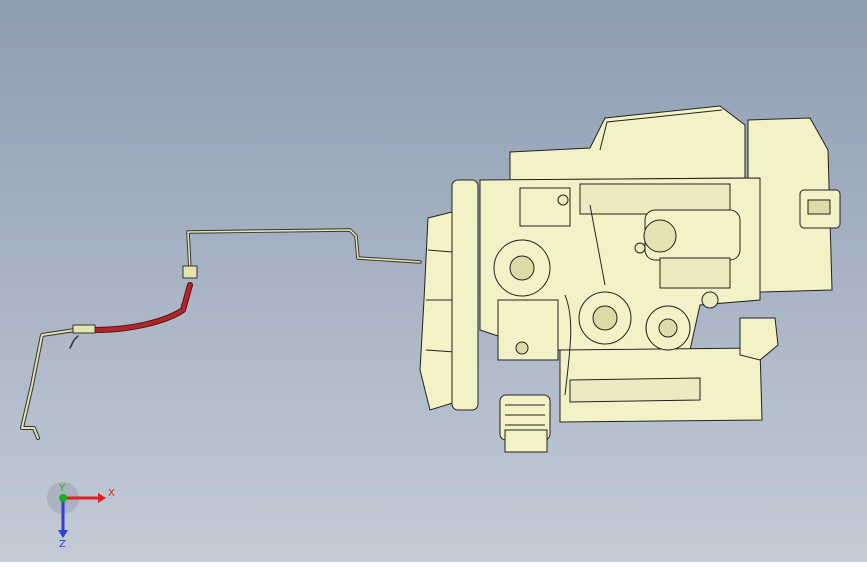 Image resolution: width=867 pixels, height=567 pixels. I want to click on fan-pulley, so click(465, 295).